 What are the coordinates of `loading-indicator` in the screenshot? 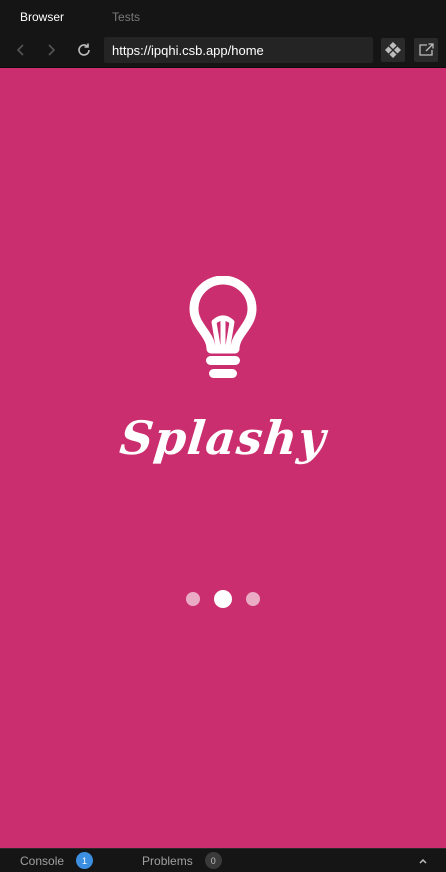 It's located at (223, 599).